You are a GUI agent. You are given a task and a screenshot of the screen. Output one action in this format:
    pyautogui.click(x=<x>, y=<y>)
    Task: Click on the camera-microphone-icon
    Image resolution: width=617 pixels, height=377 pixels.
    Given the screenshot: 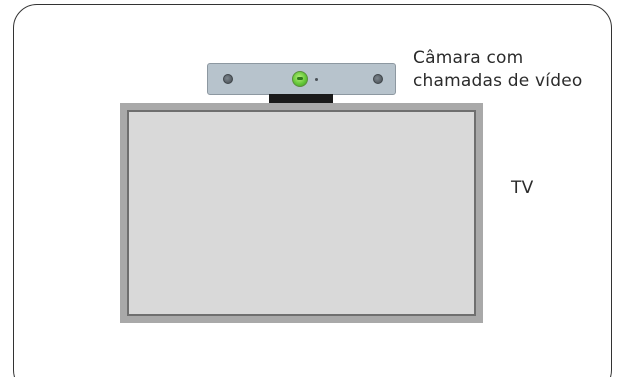 What is the action you would take?
    pyautogui.click(x=316, y=79)
    